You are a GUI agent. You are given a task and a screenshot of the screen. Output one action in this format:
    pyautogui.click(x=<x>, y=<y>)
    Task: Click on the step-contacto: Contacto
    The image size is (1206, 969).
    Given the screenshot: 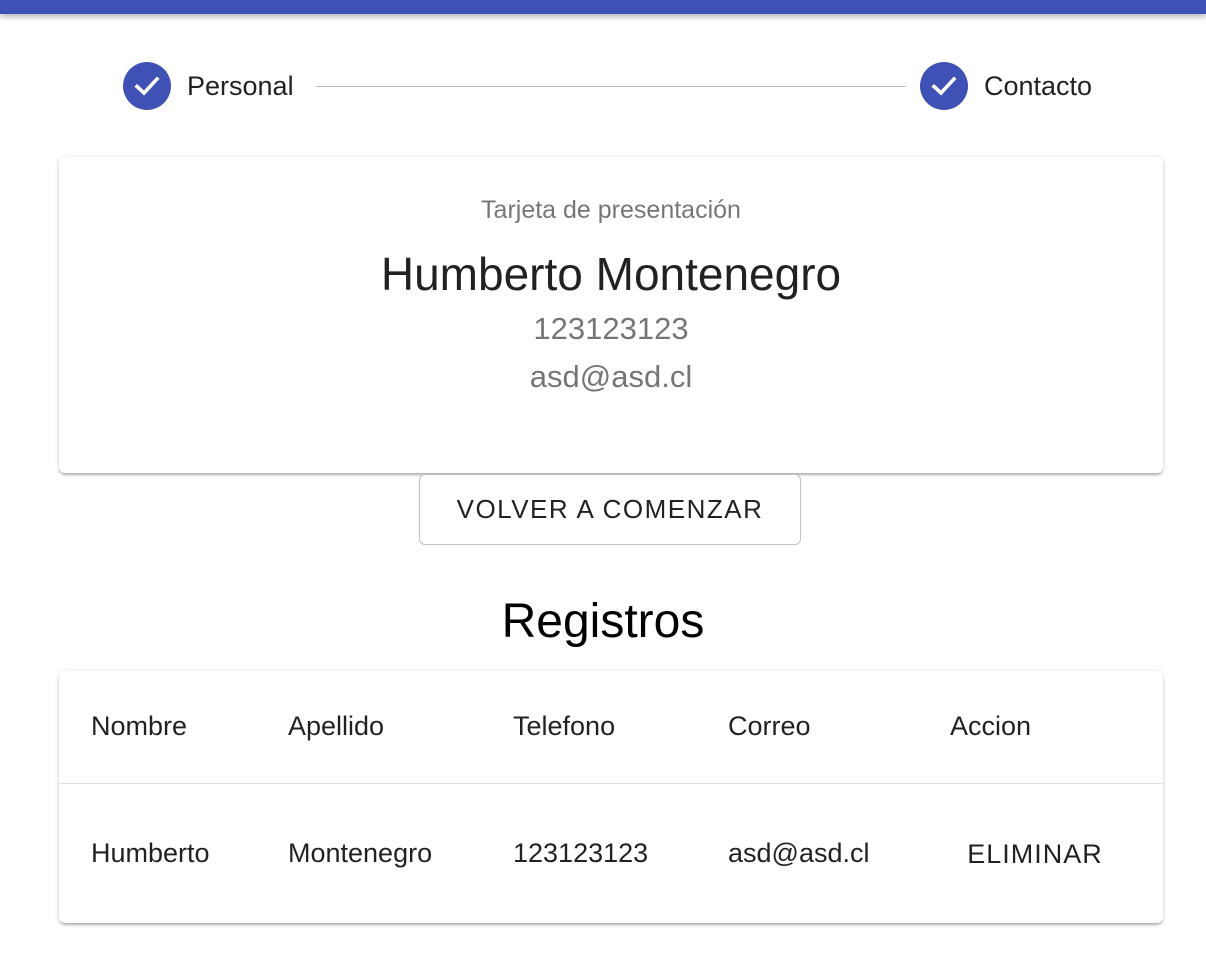 What is the action you would take?
    pyautogui.click(x=1006, y=86)
    